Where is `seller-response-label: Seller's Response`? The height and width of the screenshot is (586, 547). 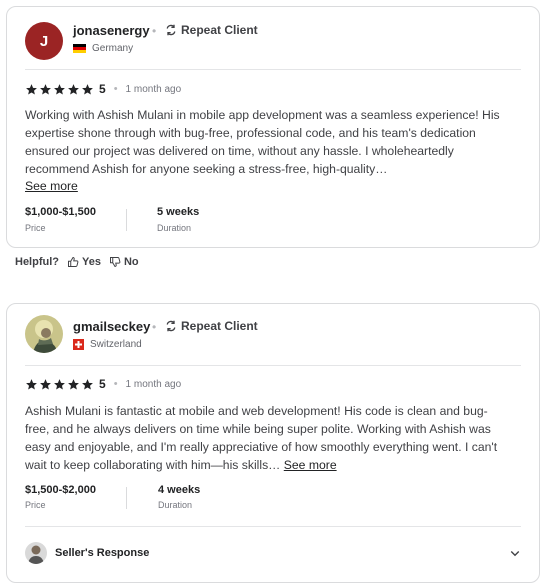 seller-response-label: Seller's Response is located at coordinates (102, 553).